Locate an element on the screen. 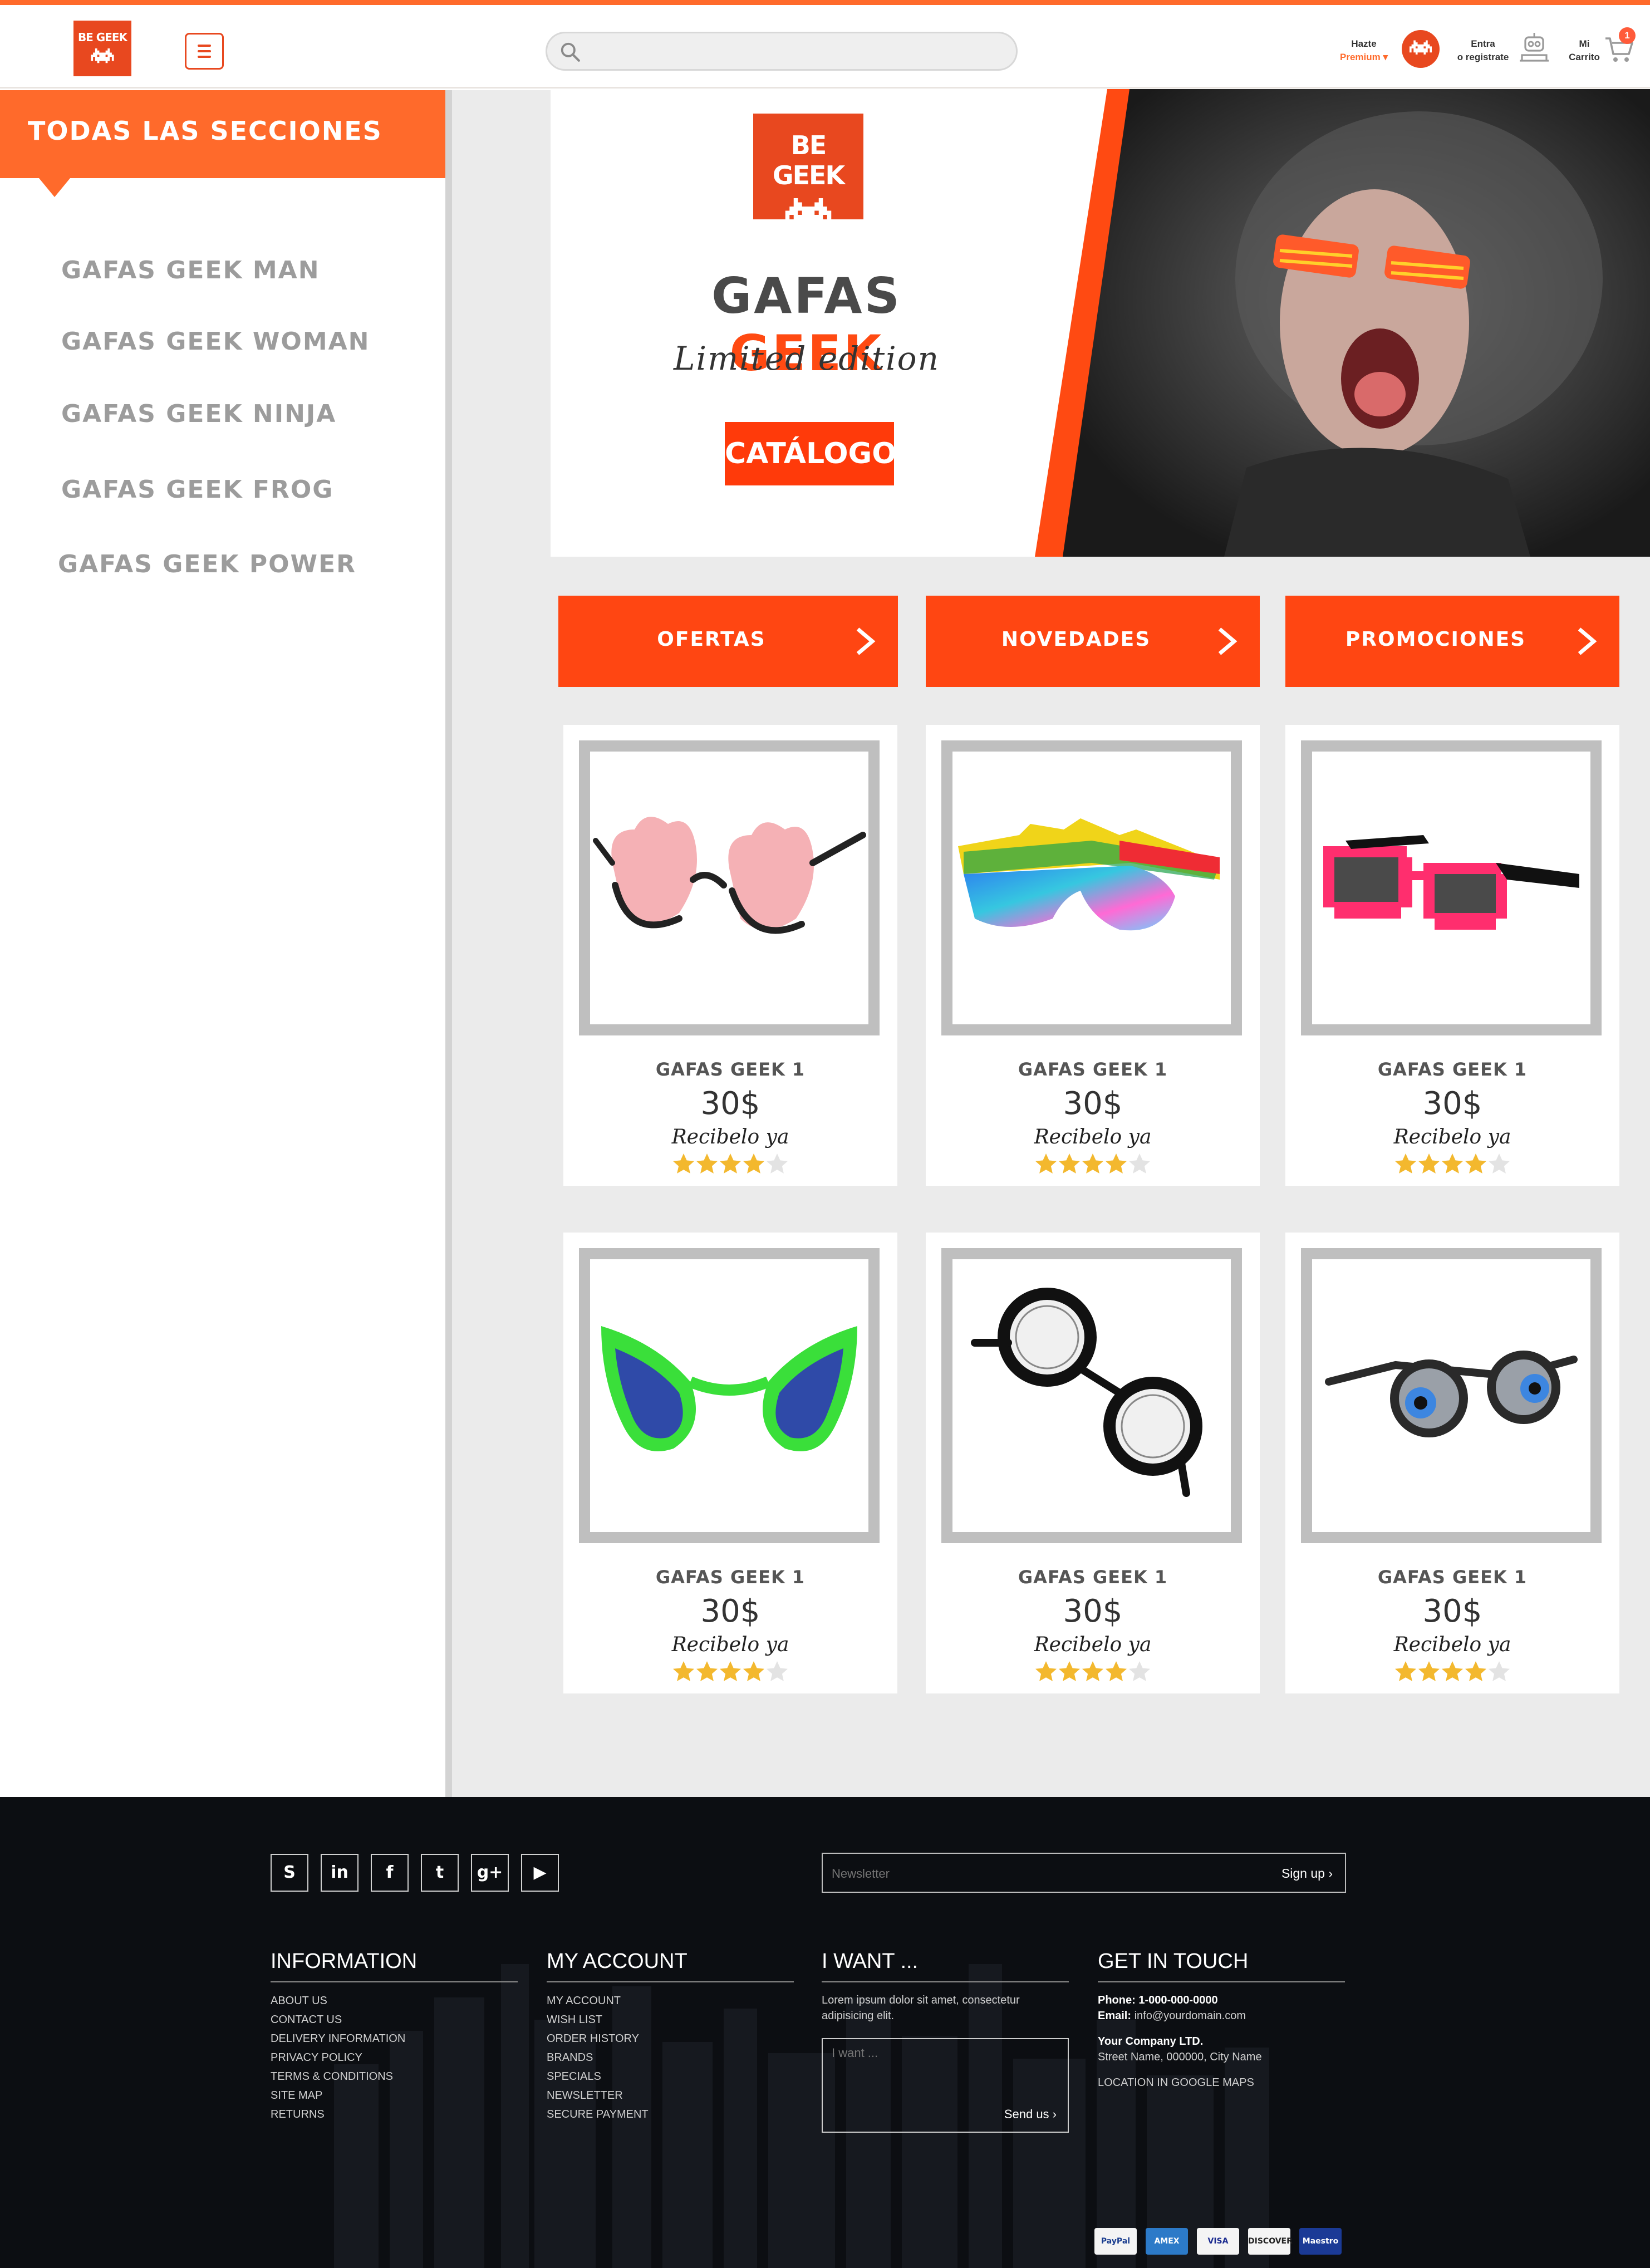  footer-link: DELIVERY INFORMATION is located at coordinates (394, 2038).